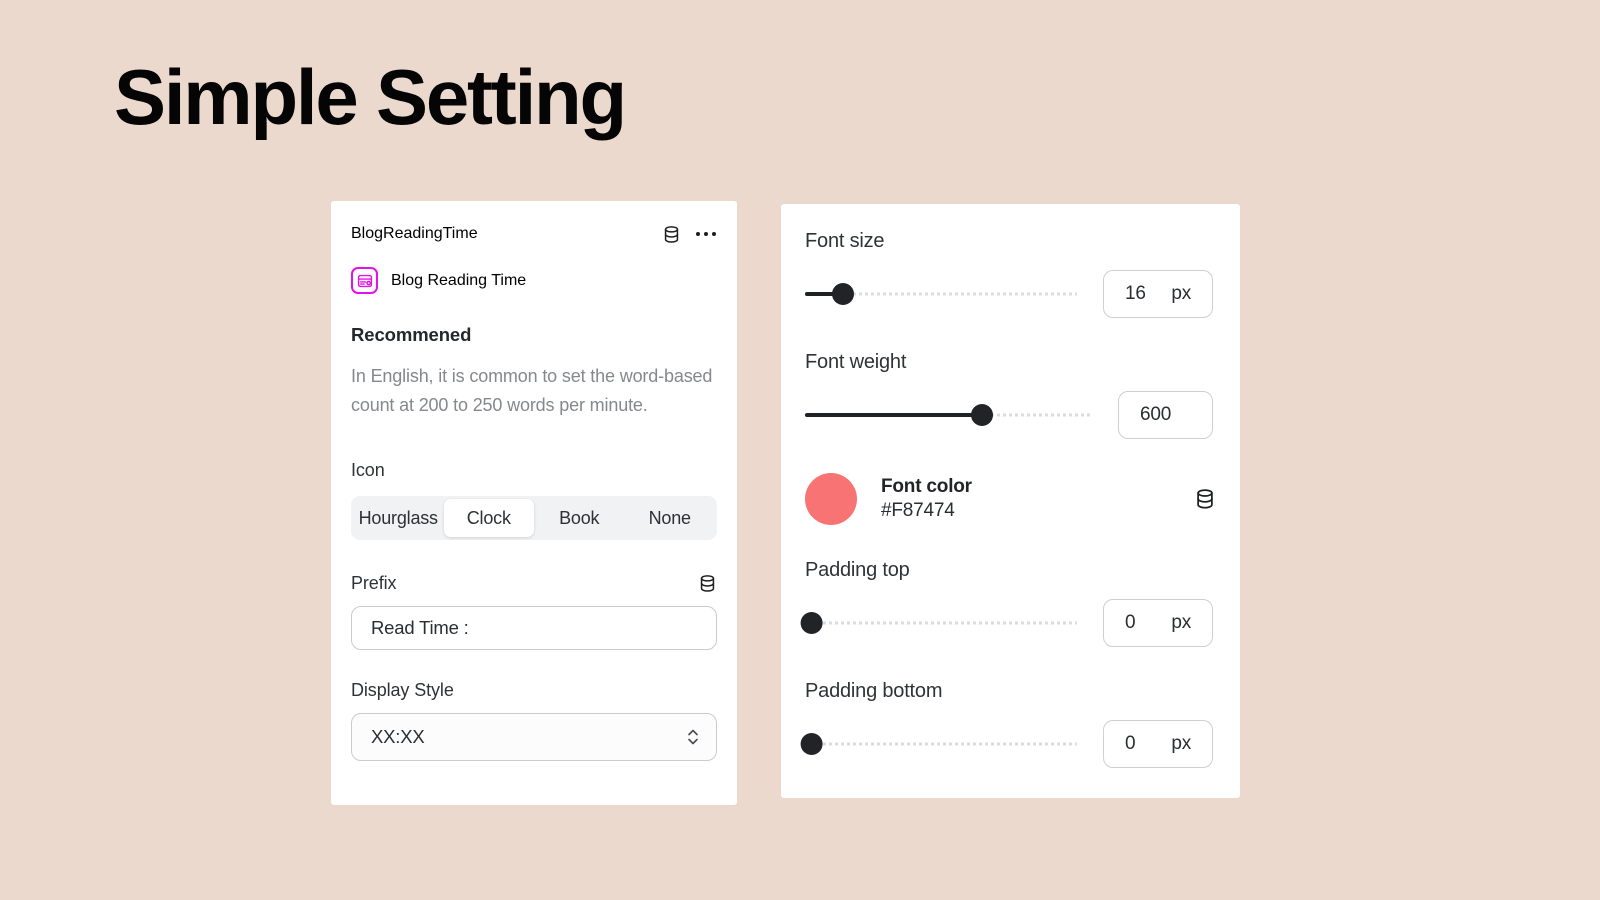 This screenshot has width=1600, height=900. I want to click on segment-clock: Clock, so click(488, 518).